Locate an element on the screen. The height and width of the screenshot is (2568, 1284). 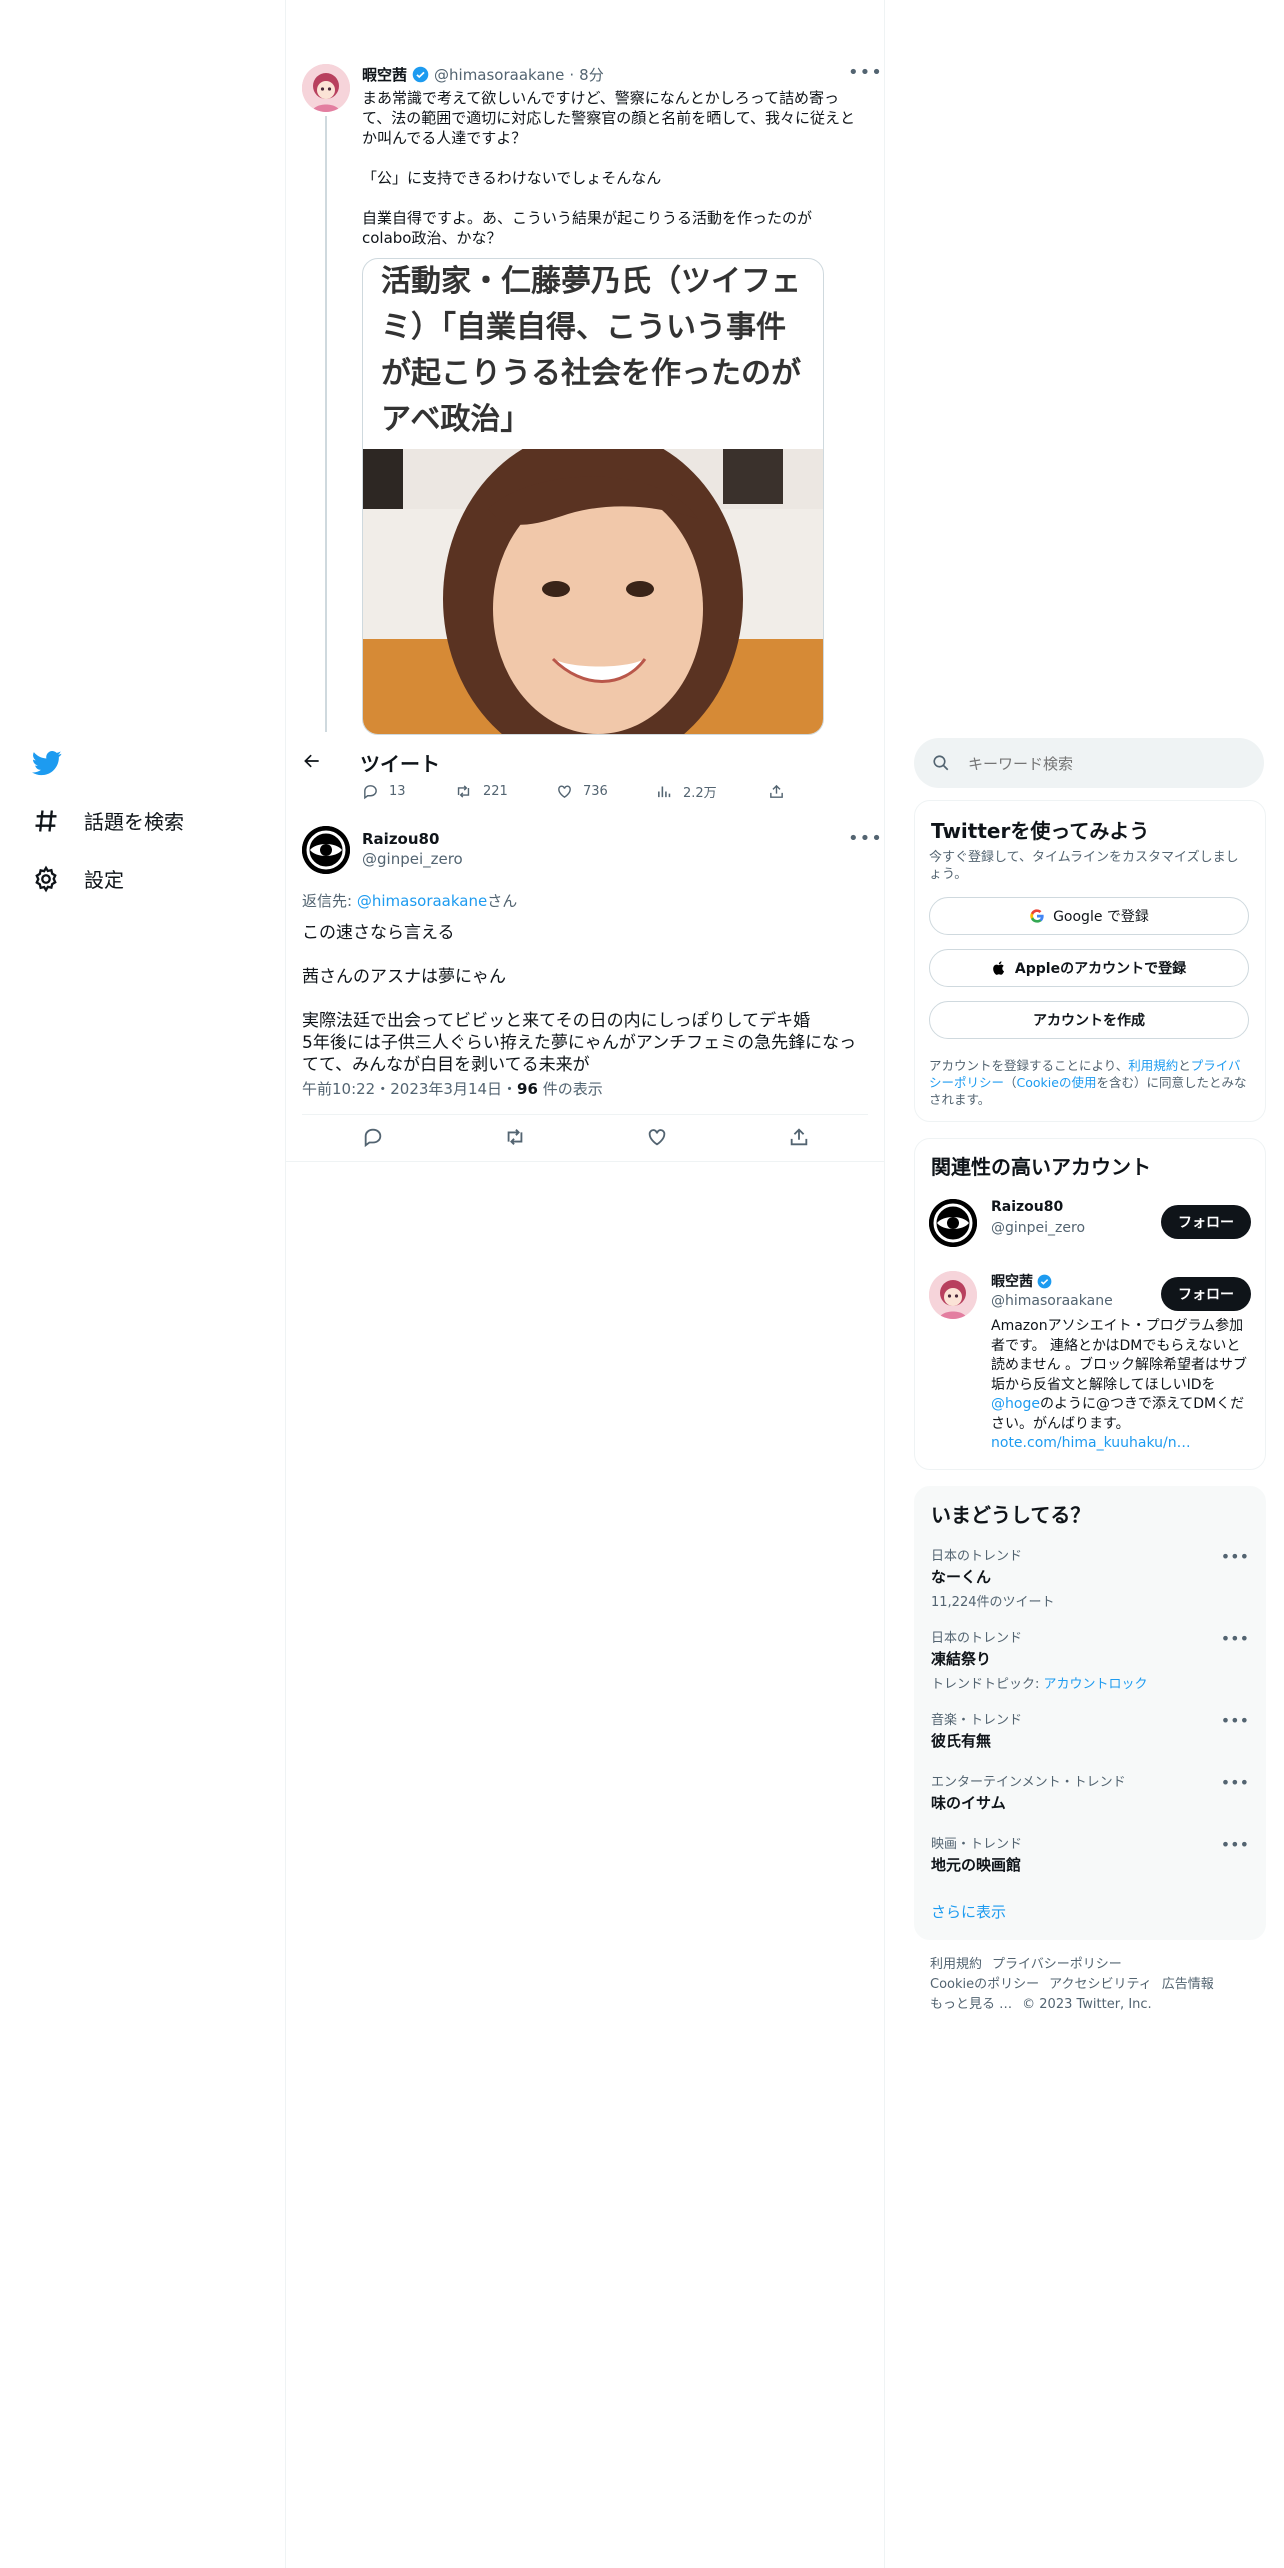
share-button is located at coordinates (776, 791).